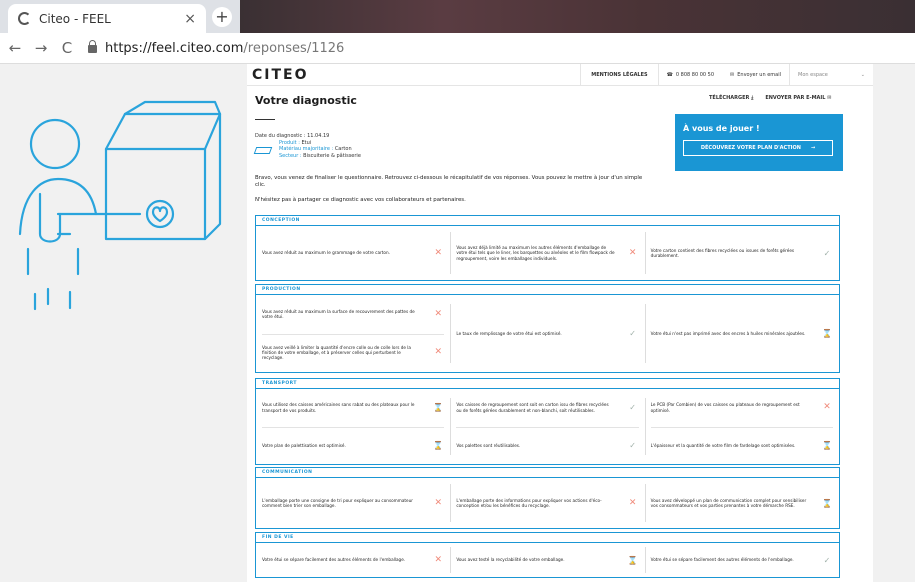 The height and width of the screenshot is (582, 915). What do you see at coordinates (306, 142) in the screenshot?
I see `product-value: Etui` at bounding box center [306, 142].